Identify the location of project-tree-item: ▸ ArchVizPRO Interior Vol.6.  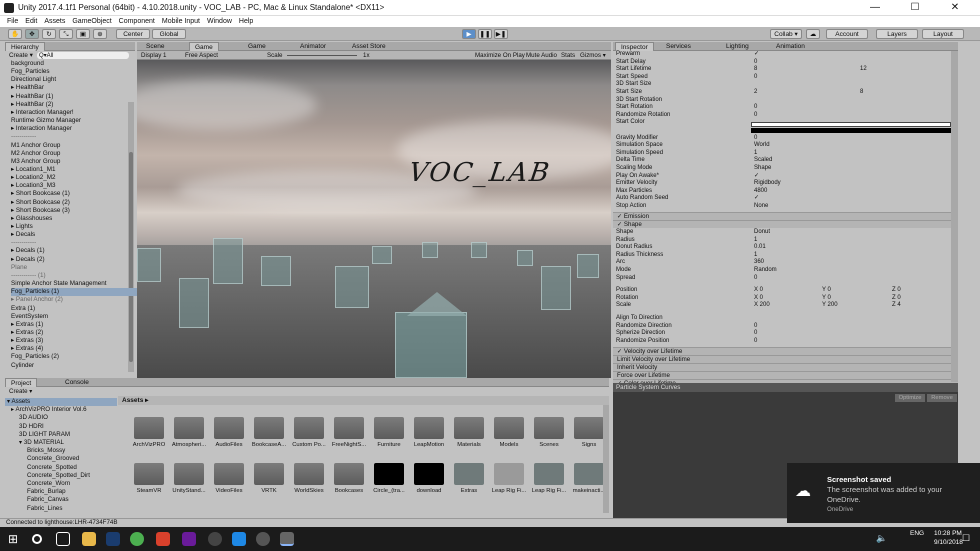
(49, 410).